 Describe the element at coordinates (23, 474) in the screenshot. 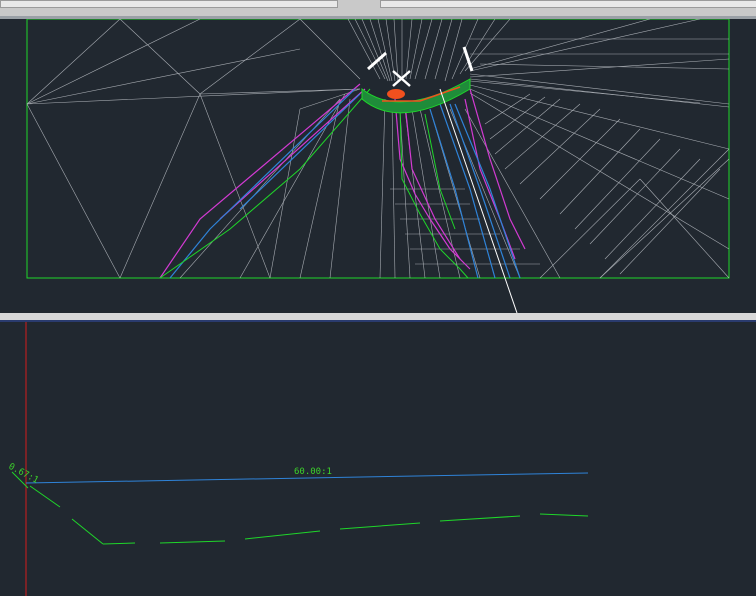

I see `grade-label-side: 0.67:1` at that location.